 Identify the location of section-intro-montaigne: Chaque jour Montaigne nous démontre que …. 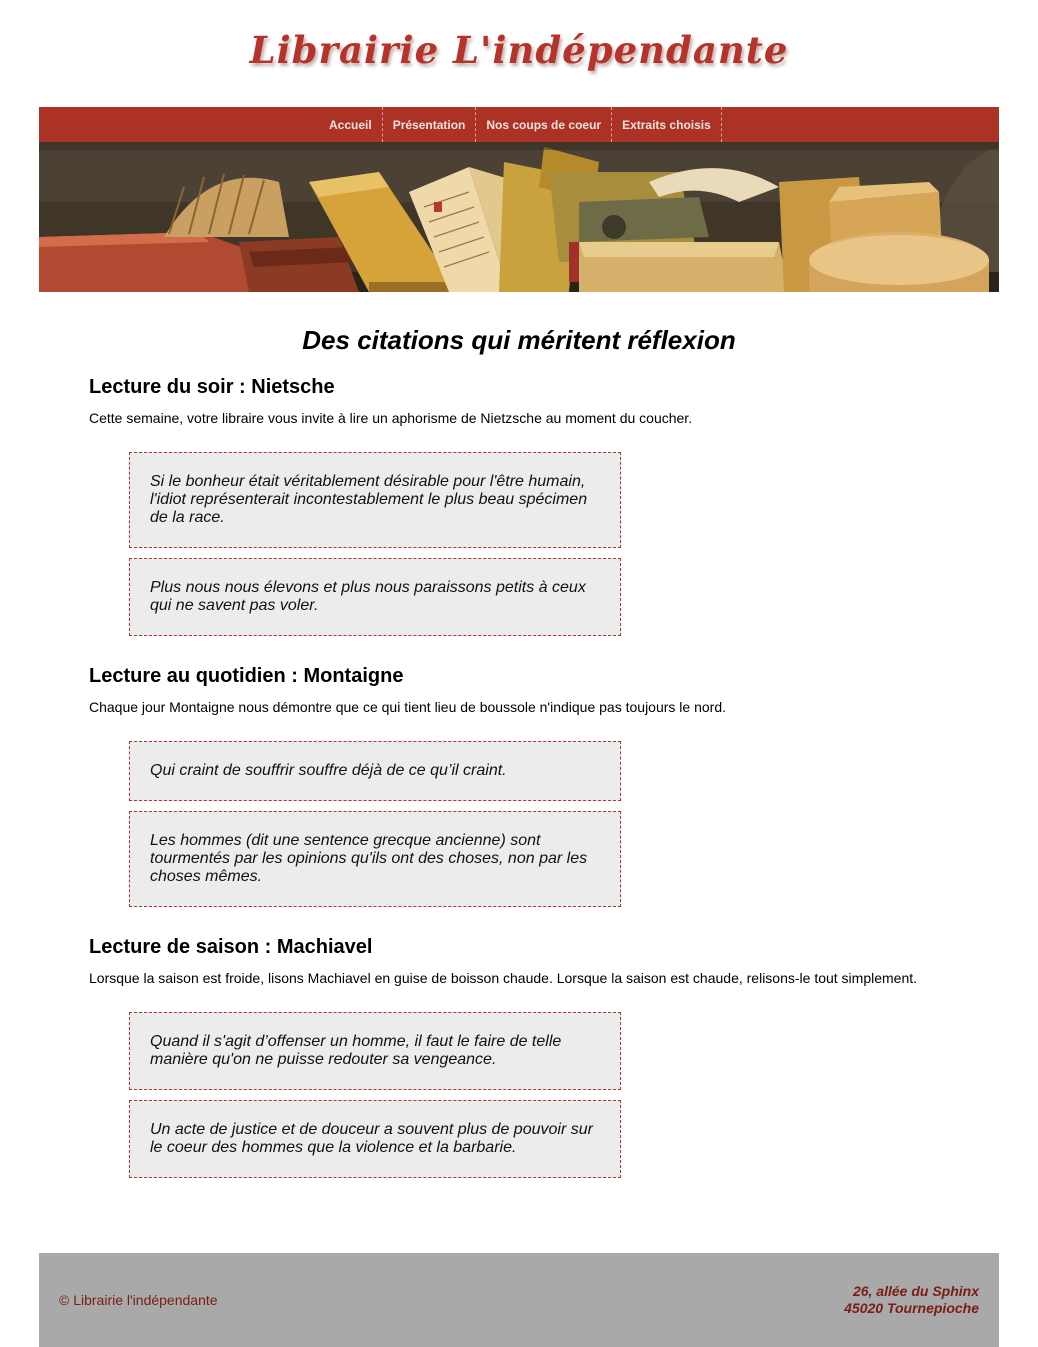
(407, 707).